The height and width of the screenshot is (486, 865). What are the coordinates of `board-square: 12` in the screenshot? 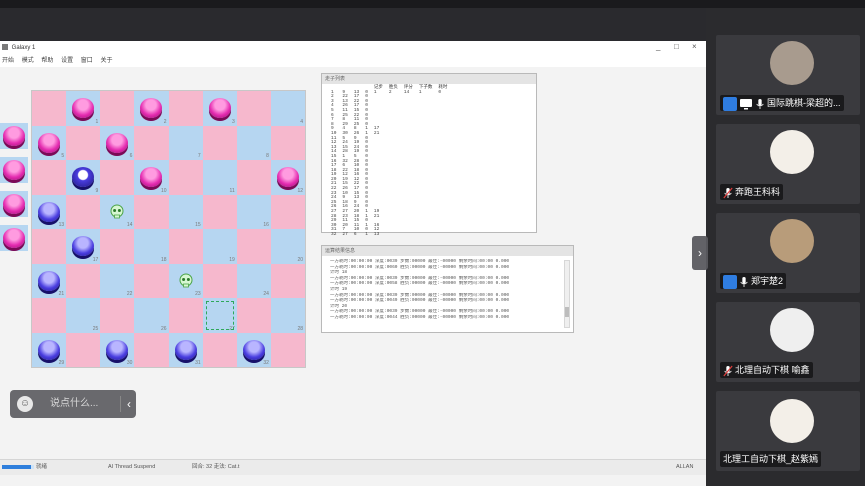 It's located at (287, 177).